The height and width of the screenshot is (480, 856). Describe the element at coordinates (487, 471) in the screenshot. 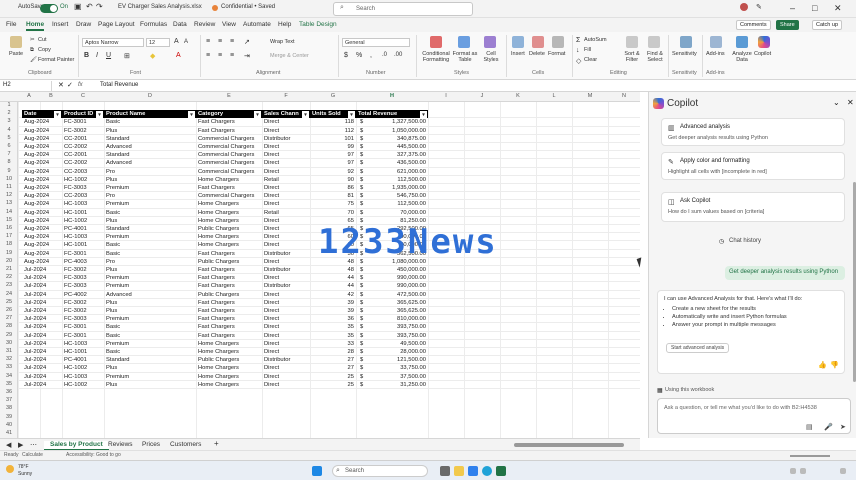

I see `edge-icon` at that location.